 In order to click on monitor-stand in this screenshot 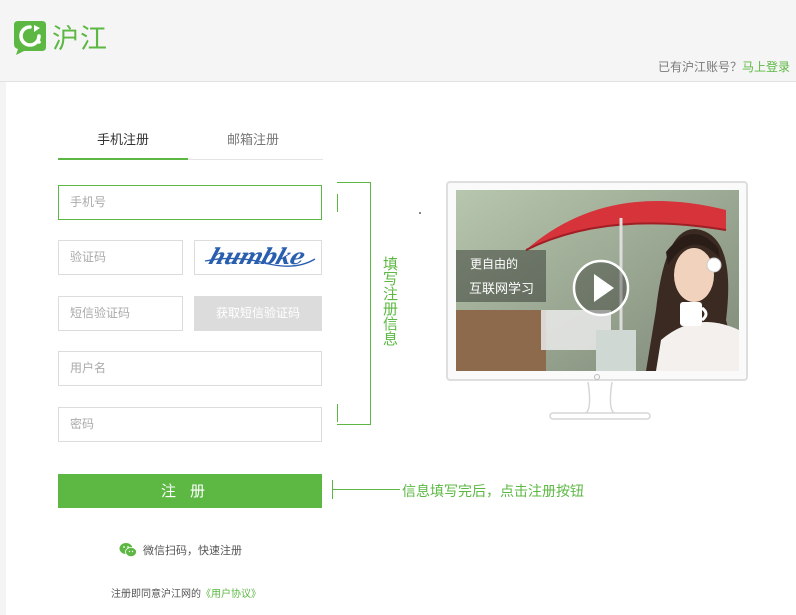, I will do `click(600, 401)`.